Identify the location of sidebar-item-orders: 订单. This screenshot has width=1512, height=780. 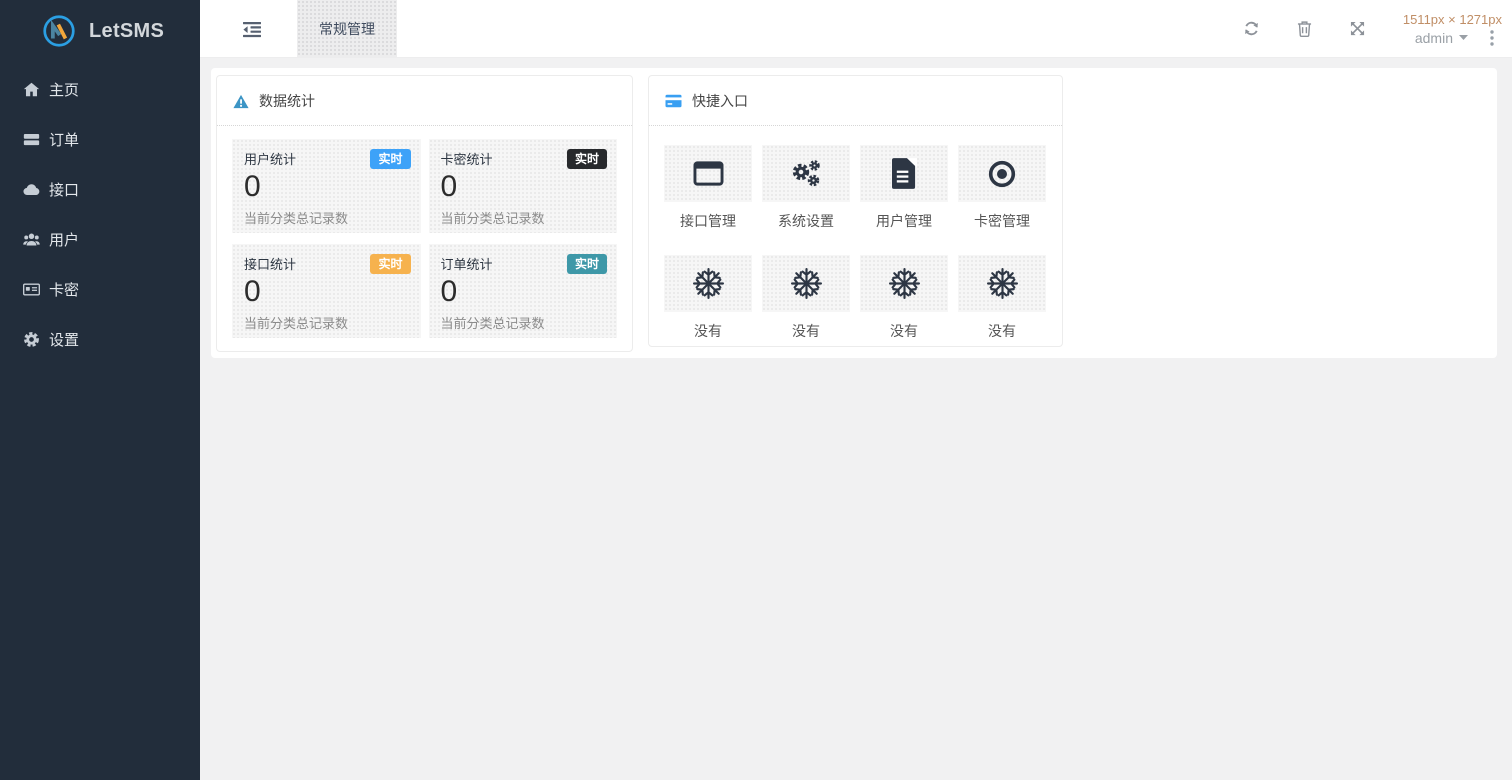
(100, 139).